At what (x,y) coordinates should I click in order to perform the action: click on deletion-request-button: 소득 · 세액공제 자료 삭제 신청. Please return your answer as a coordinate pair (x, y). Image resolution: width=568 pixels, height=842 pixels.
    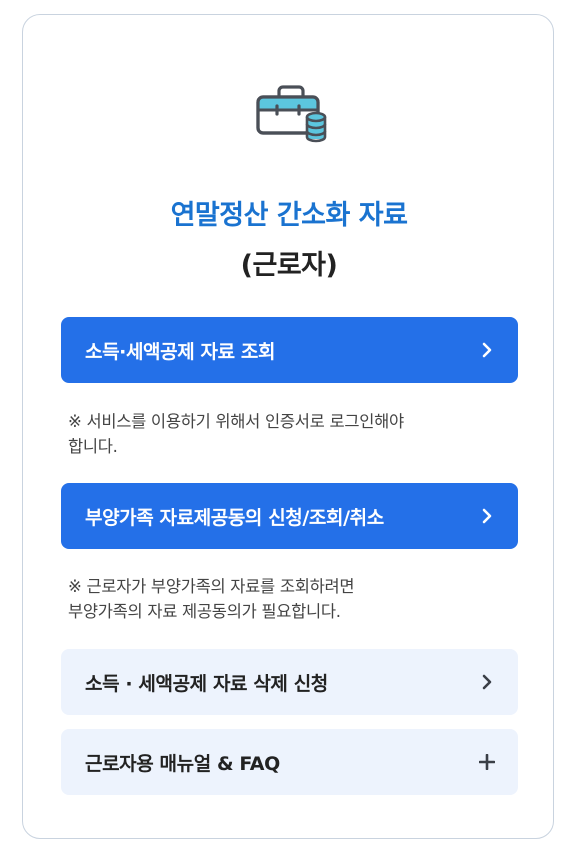
    Looking at the image, I should click on (289, 682).